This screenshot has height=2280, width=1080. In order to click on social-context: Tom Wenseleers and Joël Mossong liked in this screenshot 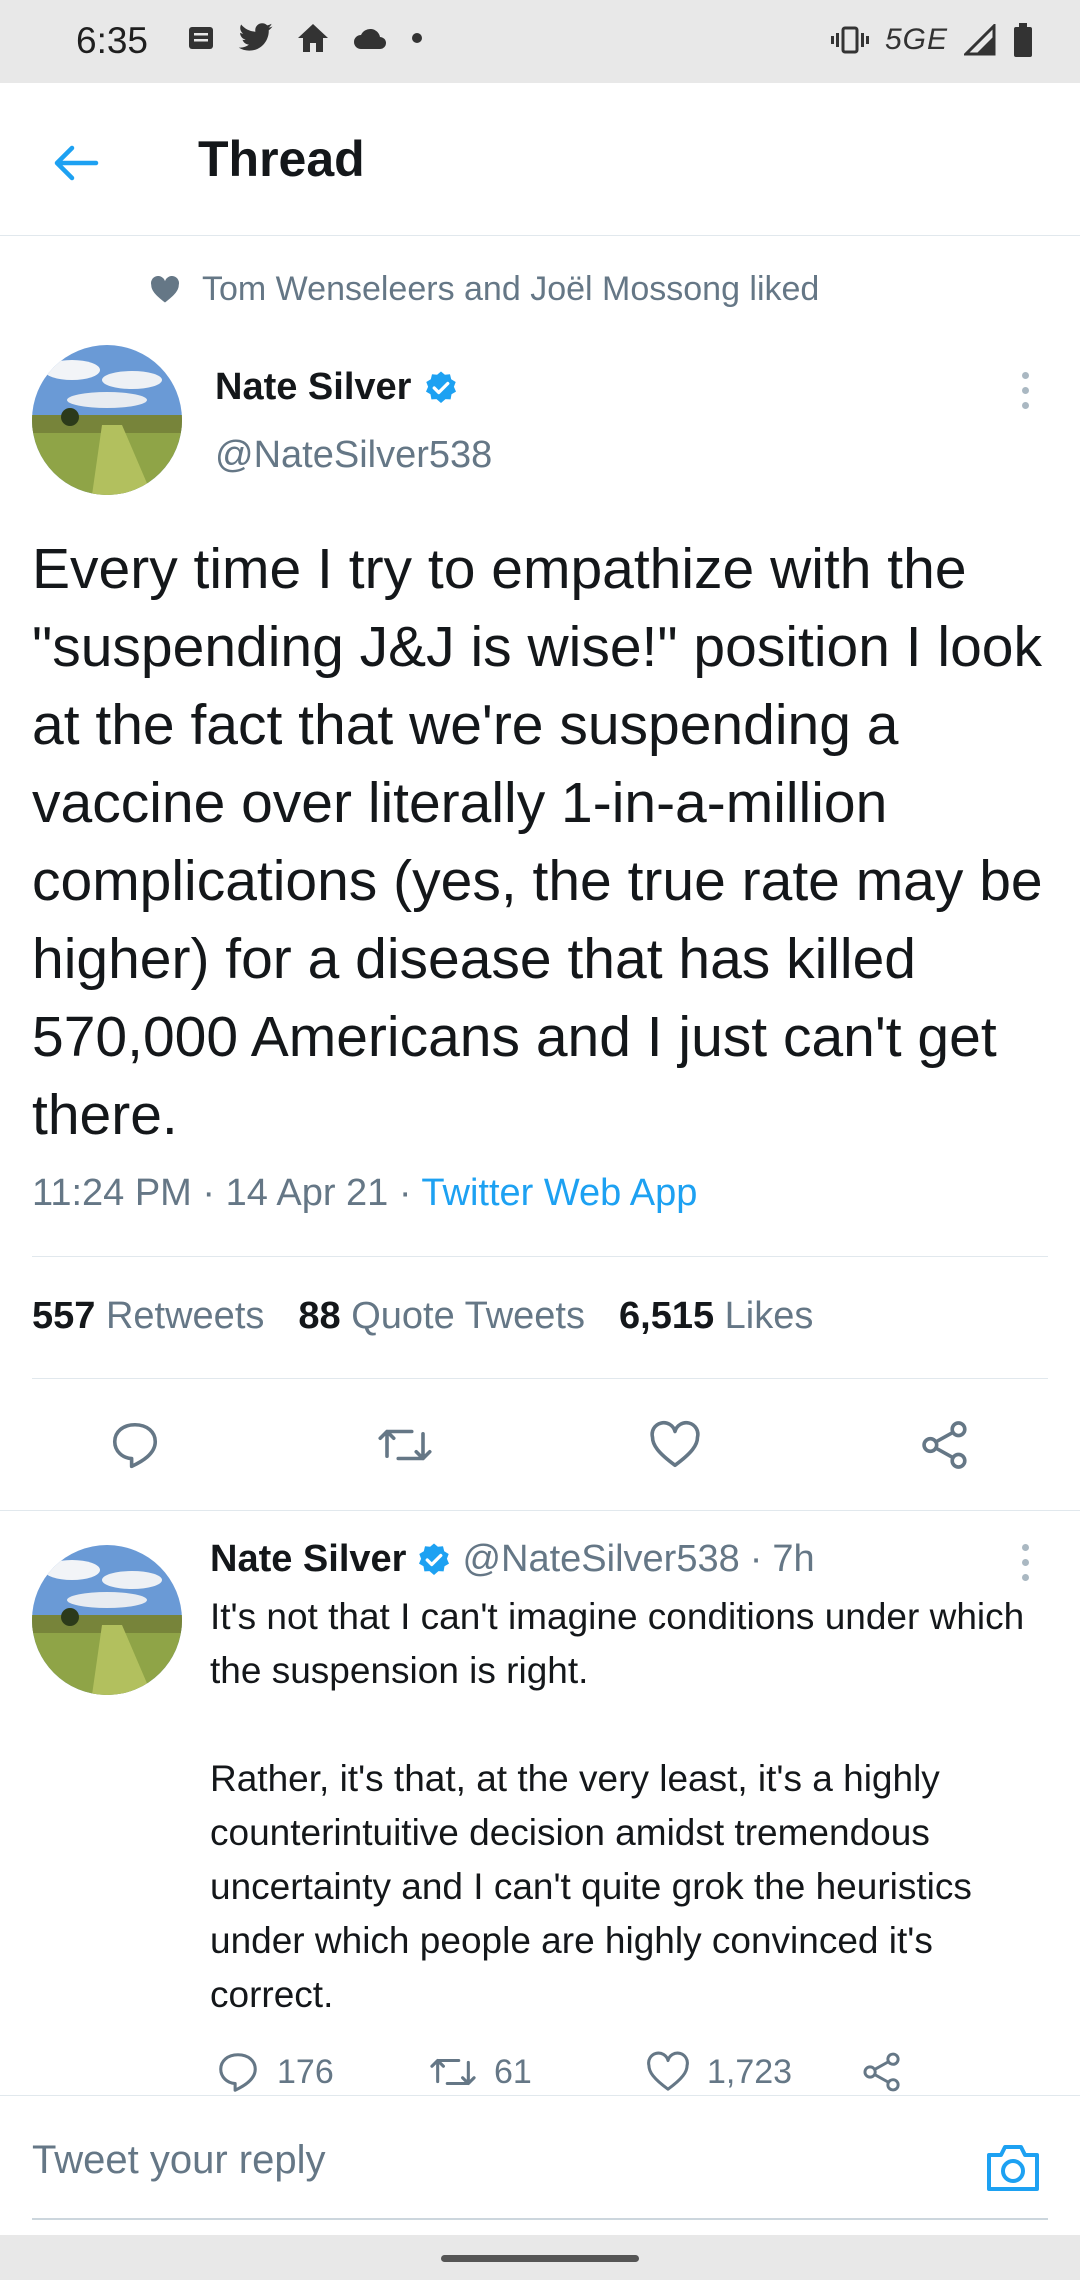, I will do `click(484, 289)`.